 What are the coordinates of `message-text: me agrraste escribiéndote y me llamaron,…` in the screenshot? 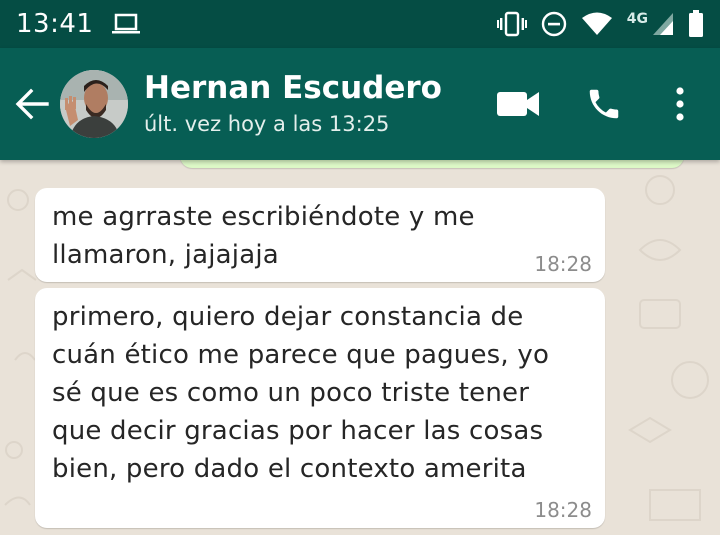 It's located at (263, 236).